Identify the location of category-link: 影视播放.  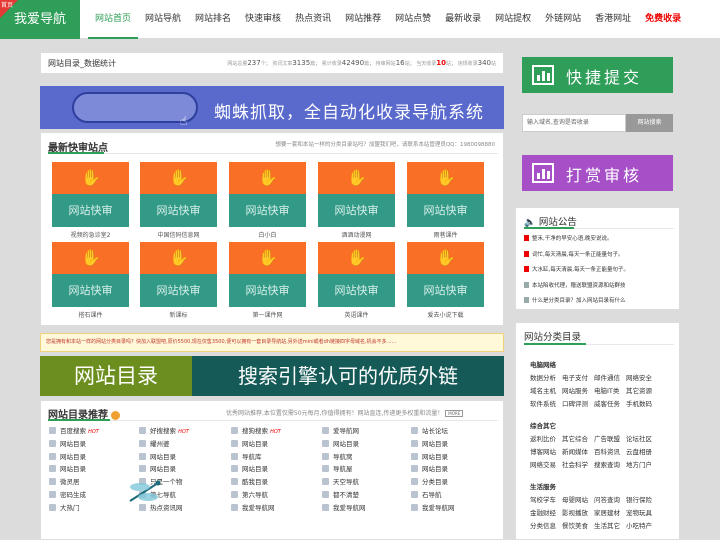
(578, 513).